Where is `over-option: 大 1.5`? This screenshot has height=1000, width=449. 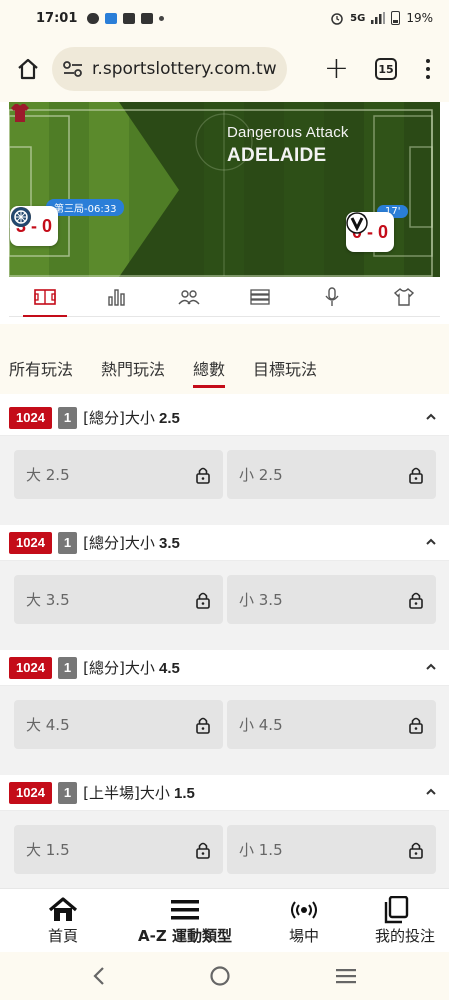 over-option: 大 1.5 is located at coordinates (118, 849).